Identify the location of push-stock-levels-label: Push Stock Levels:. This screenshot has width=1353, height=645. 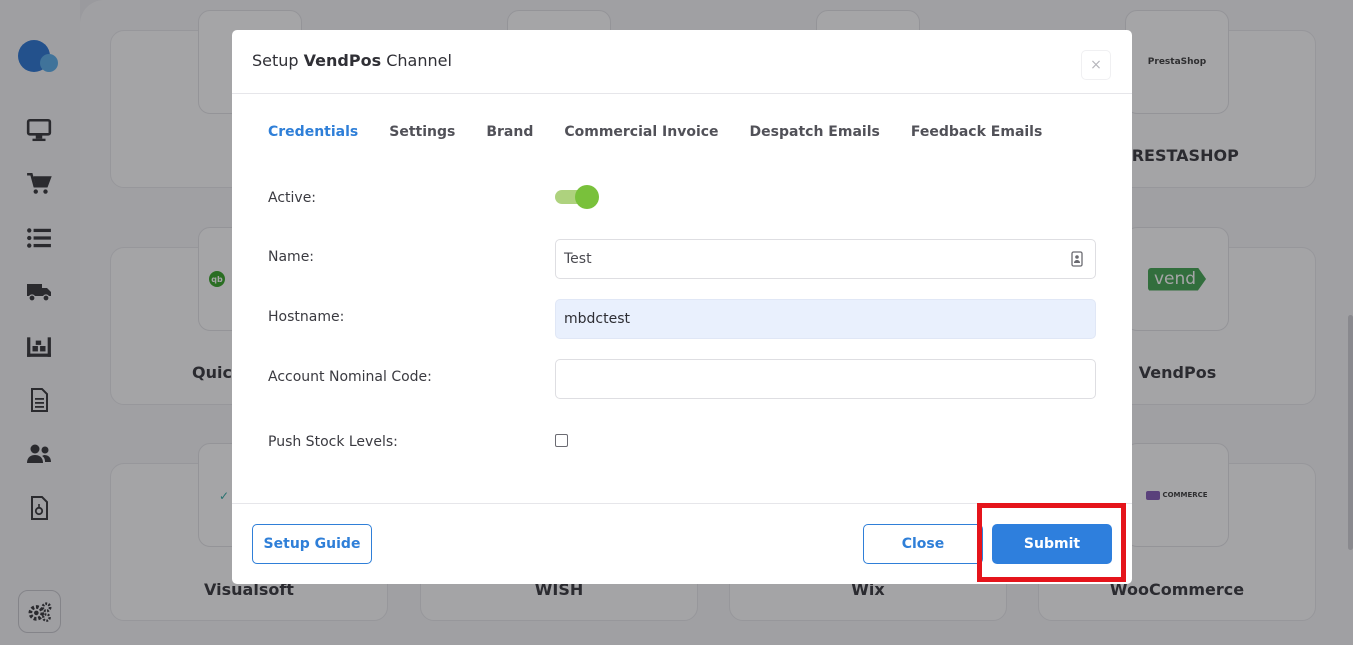
(333, 442).